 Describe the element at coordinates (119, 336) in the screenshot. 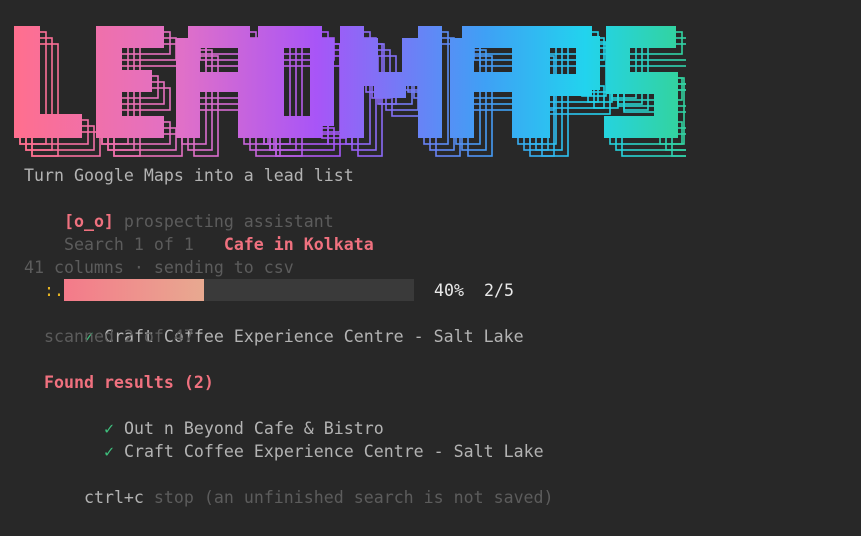

I see `scanned-status: scanned 2 of 47` at that location.